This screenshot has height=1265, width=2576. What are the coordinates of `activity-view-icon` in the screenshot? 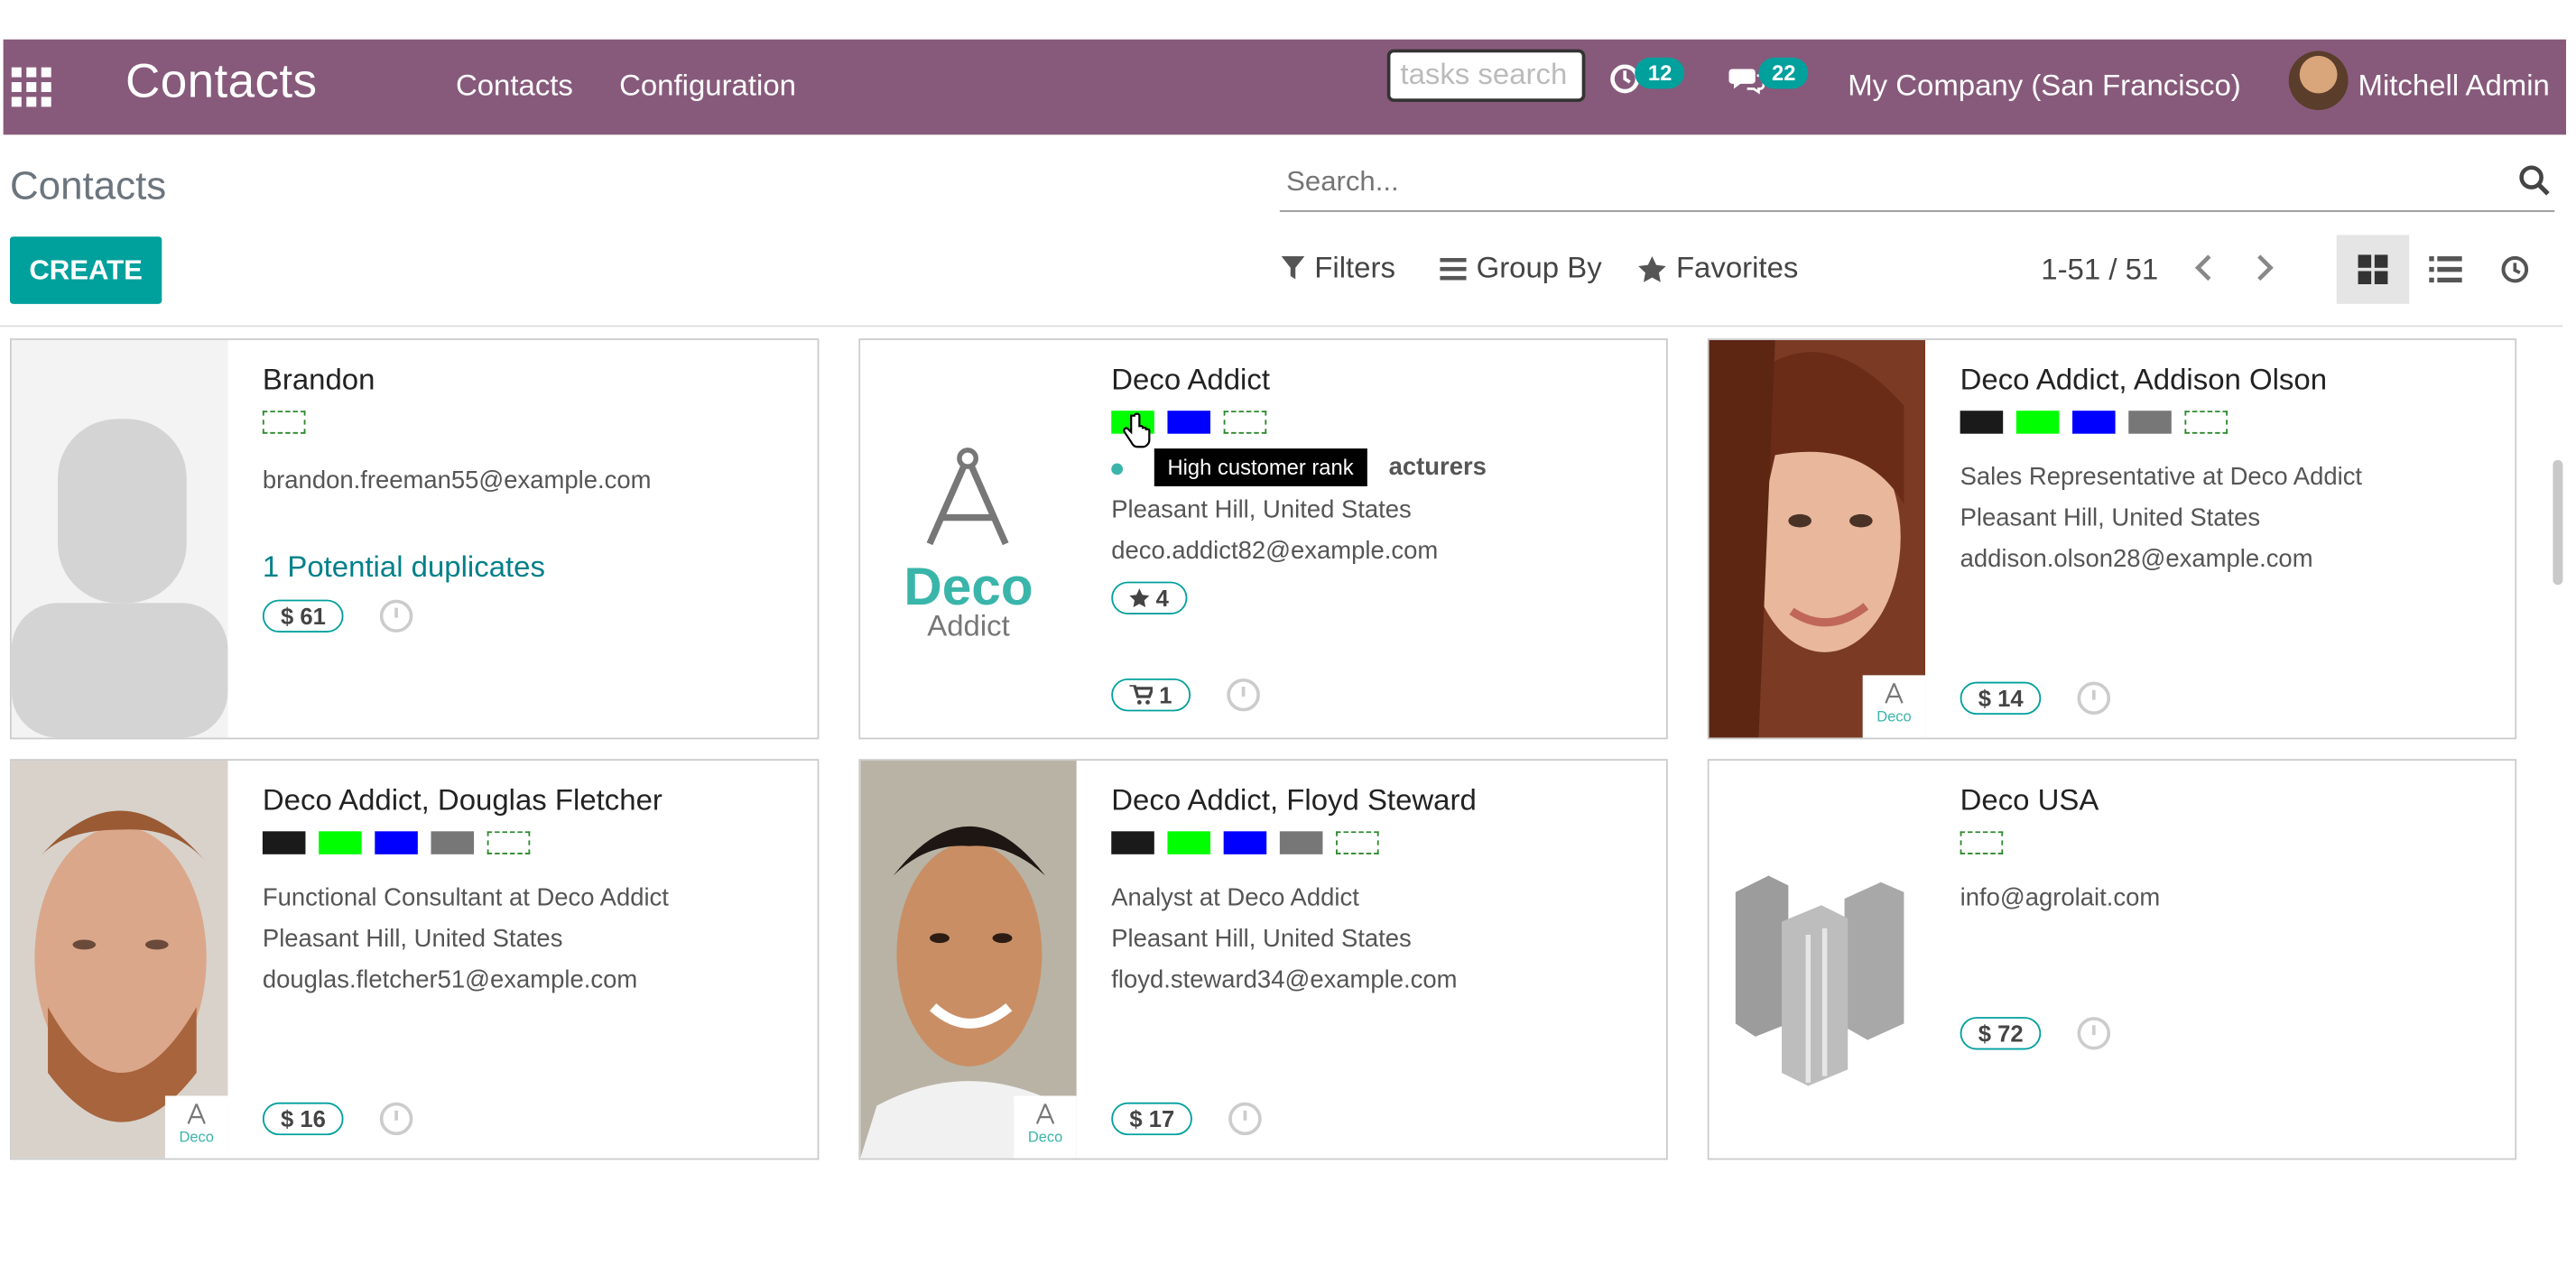 It's located at (2515, 269).